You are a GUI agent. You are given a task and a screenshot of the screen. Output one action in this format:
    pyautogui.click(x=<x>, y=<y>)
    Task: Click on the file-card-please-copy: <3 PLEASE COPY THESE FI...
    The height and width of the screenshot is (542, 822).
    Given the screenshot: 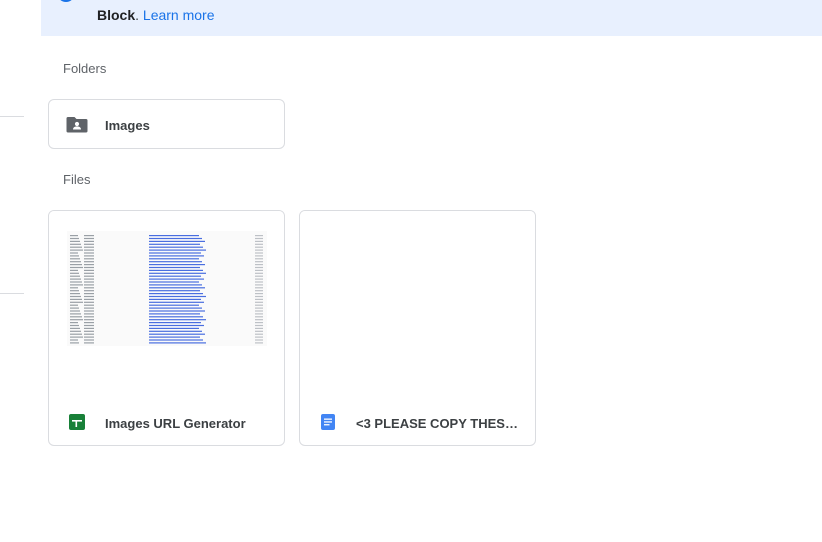 What is the action you would take?
    pyautogui.click(x=417, y=328)
    